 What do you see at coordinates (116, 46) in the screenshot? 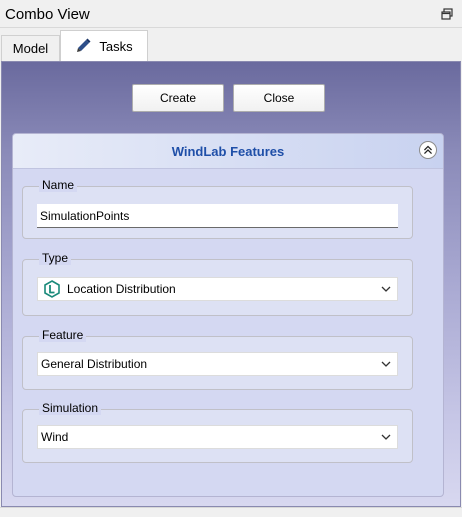
I see `tab-tasks-label: Tasks` at bounding box center [116, 46].